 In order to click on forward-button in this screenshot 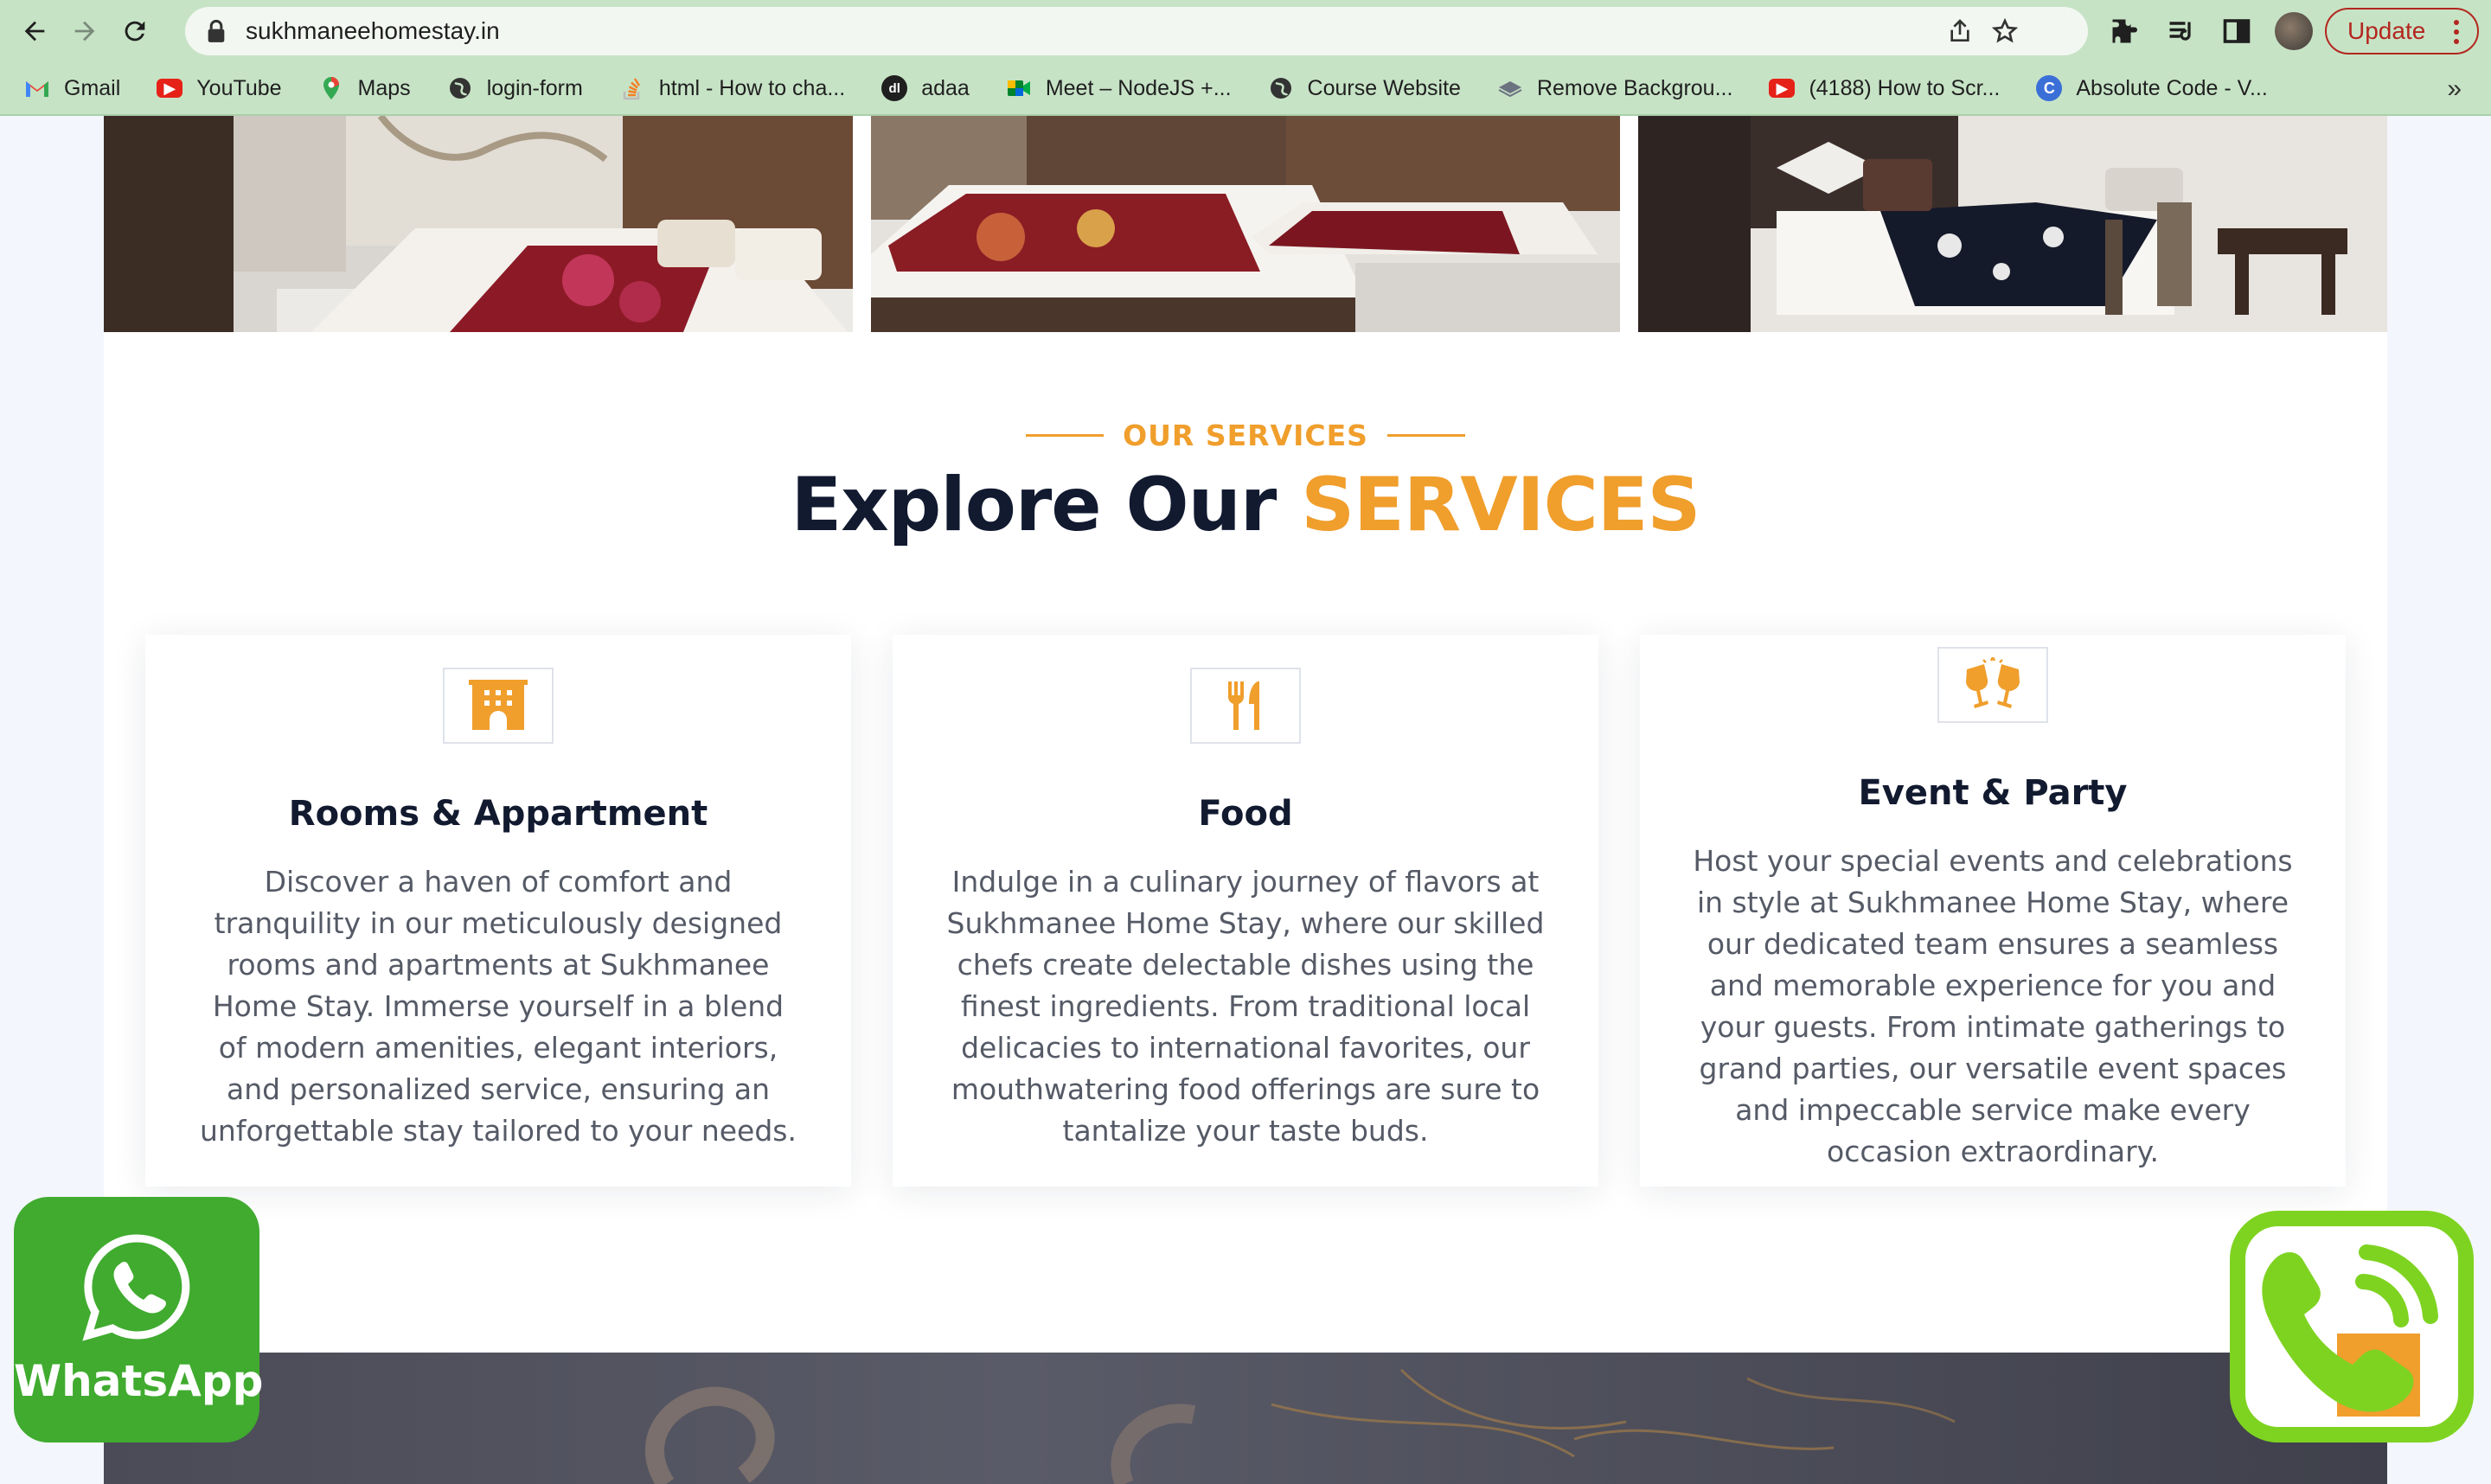, I will do `click(85, 31)`.